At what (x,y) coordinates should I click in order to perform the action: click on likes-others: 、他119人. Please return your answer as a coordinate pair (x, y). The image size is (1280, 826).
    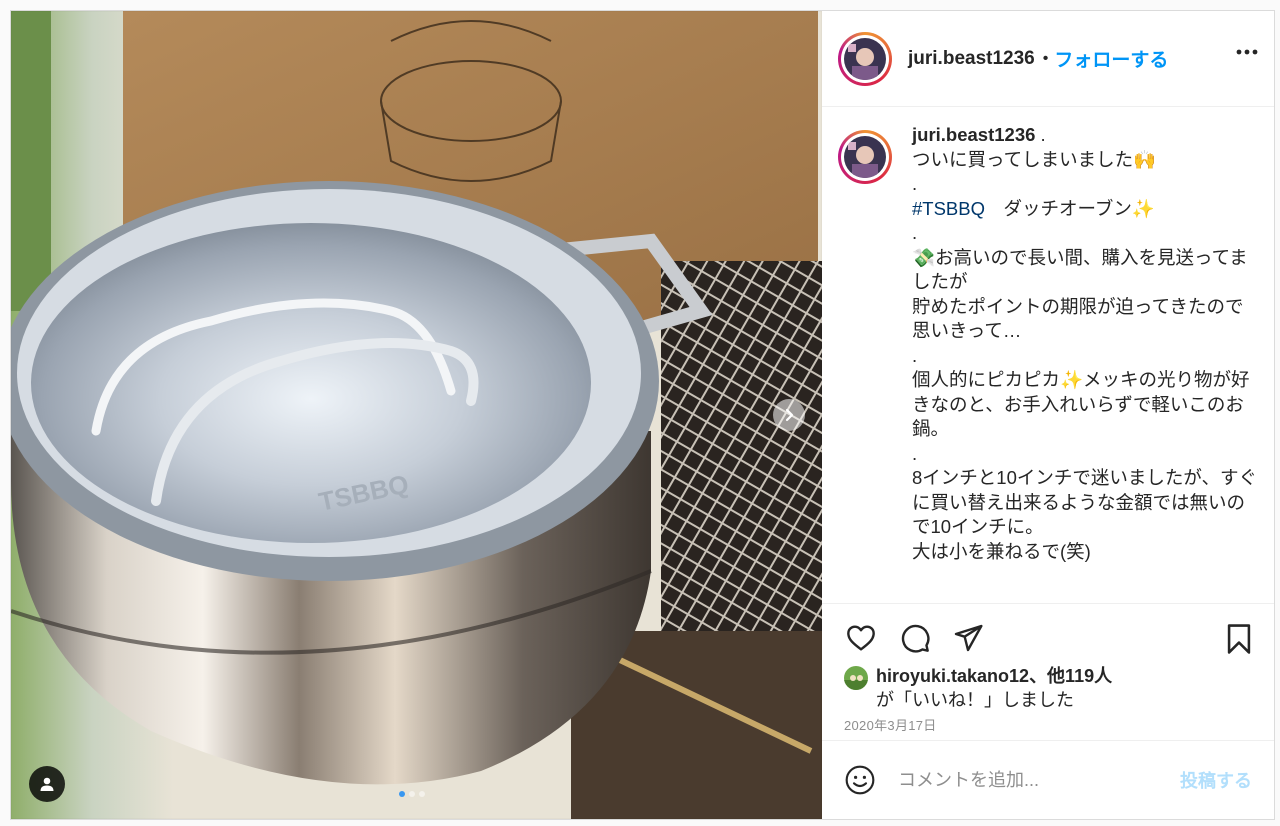
    Looking at the image, I should click on (1070, 676).